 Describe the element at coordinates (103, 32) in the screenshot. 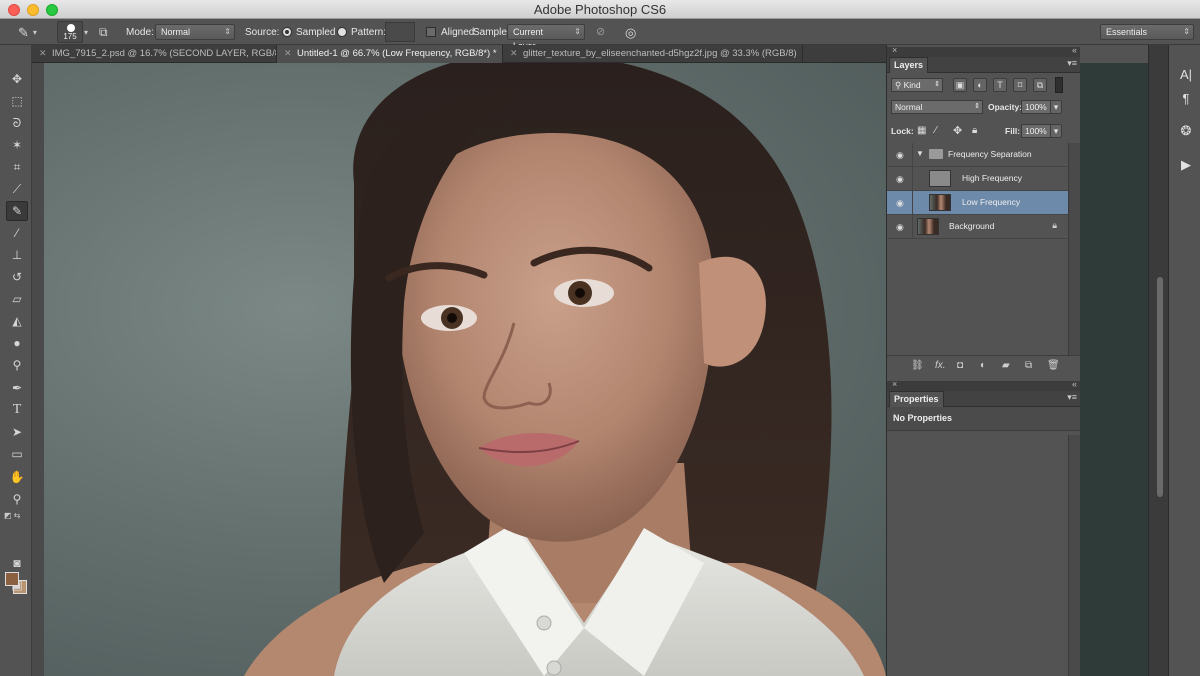

I see `clone-source-button: ⧉` at that location.